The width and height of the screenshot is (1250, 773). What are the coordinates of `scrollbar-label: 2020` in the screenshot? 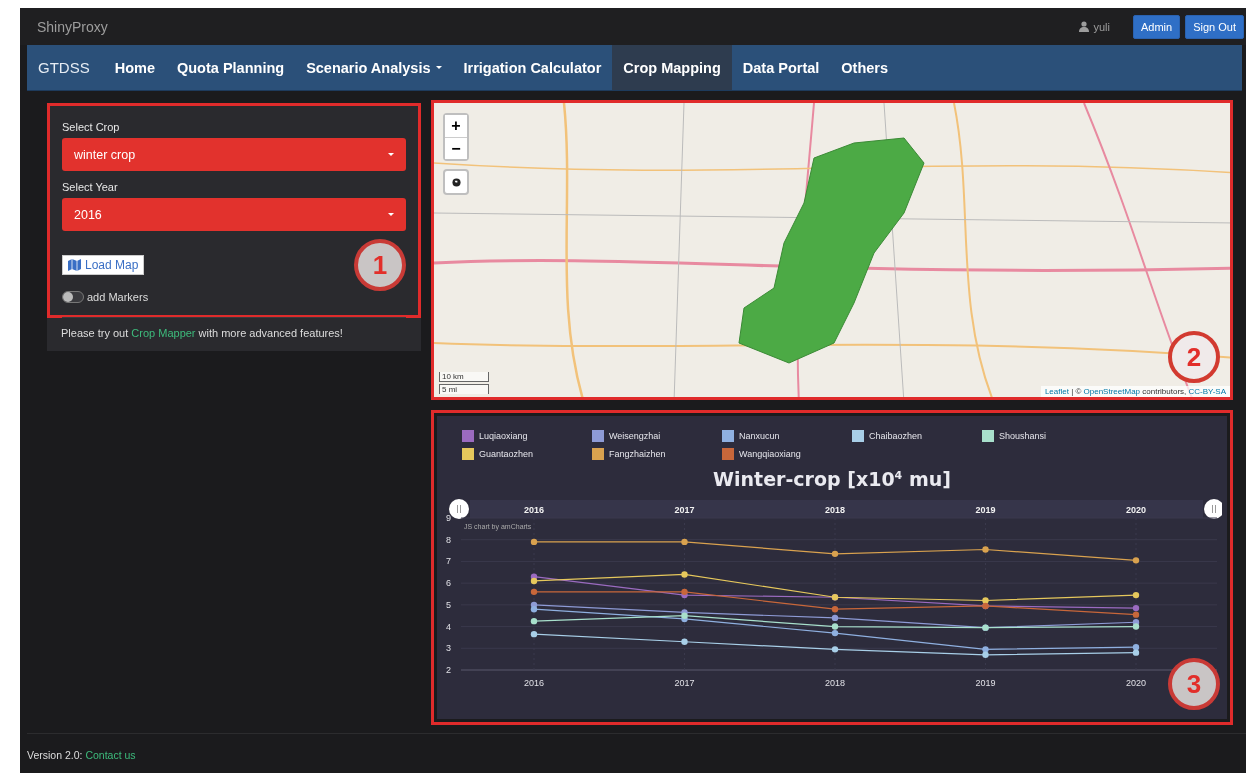 It's located at (1136, 510).